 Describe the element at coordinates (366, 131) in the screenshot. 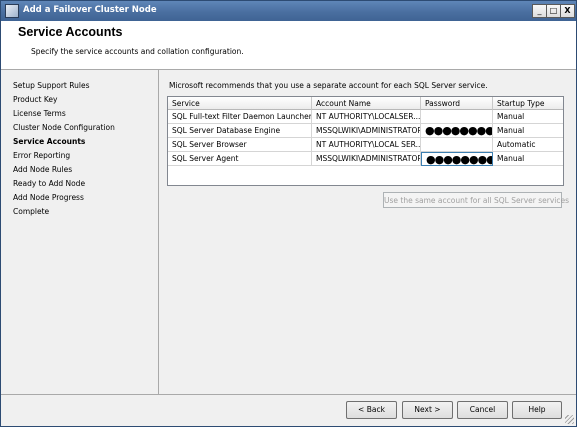

I see `row-2-account-name: MSSQLWIKI\ADMINISTRATOR` at that location.